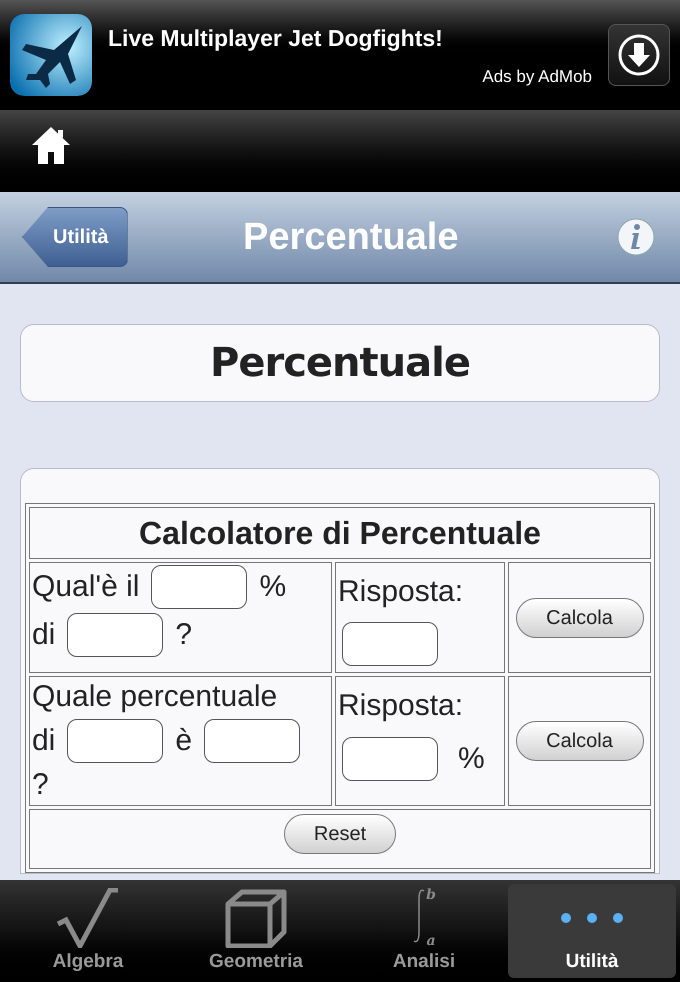 The image size is (680, 982). Describe the element at coordinates (419, 916) in the screenshot. I see `integral-icon` at that location.